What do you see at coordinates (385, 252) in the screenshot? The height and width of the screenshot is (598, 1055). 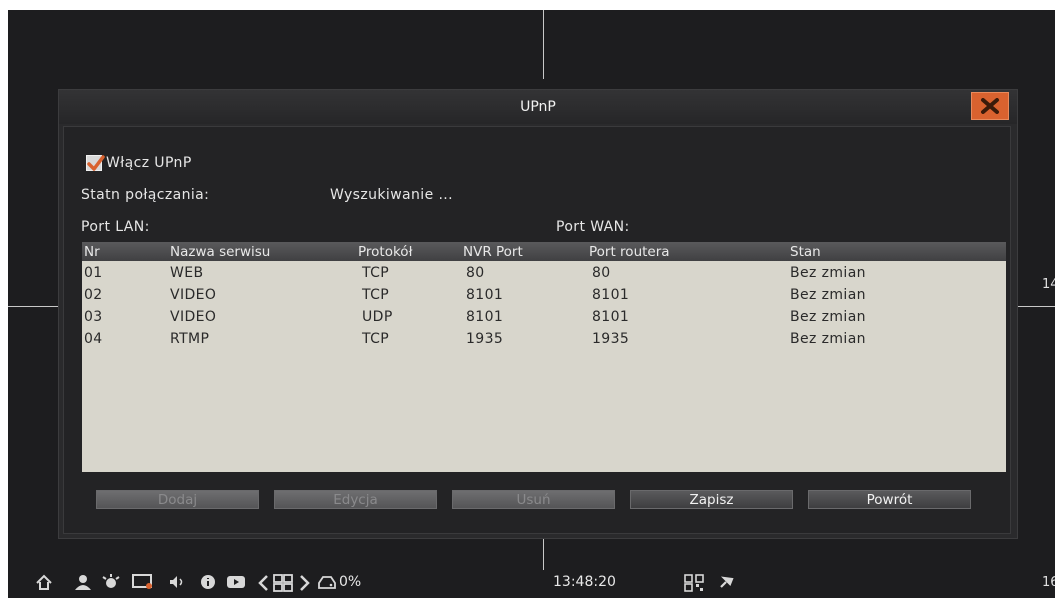 I see `column-header-protocol: Protokół` at bounding box center [385, 252].